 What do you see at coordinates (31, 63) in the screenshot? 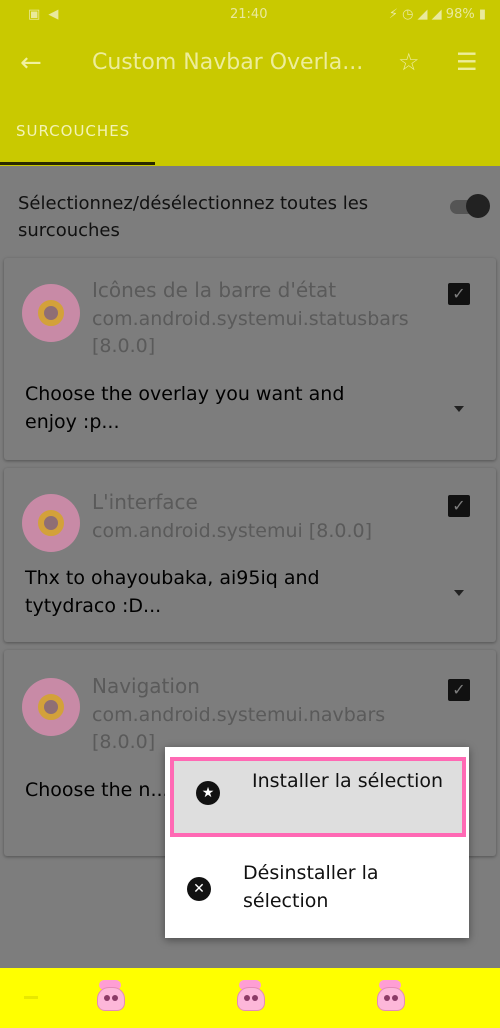
I see `arrow-left-icon: ←` at bounding box center [31, 63].